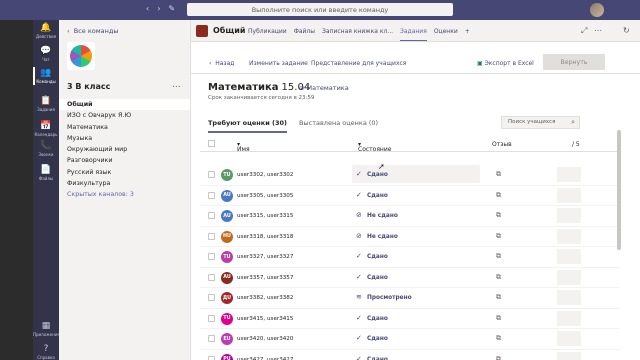 The image size is (640, 360). What do you see at coordinates (265, 298) in the screenshot?
I see `student-name: user3382, user3382` at bounding box center [265, 298].